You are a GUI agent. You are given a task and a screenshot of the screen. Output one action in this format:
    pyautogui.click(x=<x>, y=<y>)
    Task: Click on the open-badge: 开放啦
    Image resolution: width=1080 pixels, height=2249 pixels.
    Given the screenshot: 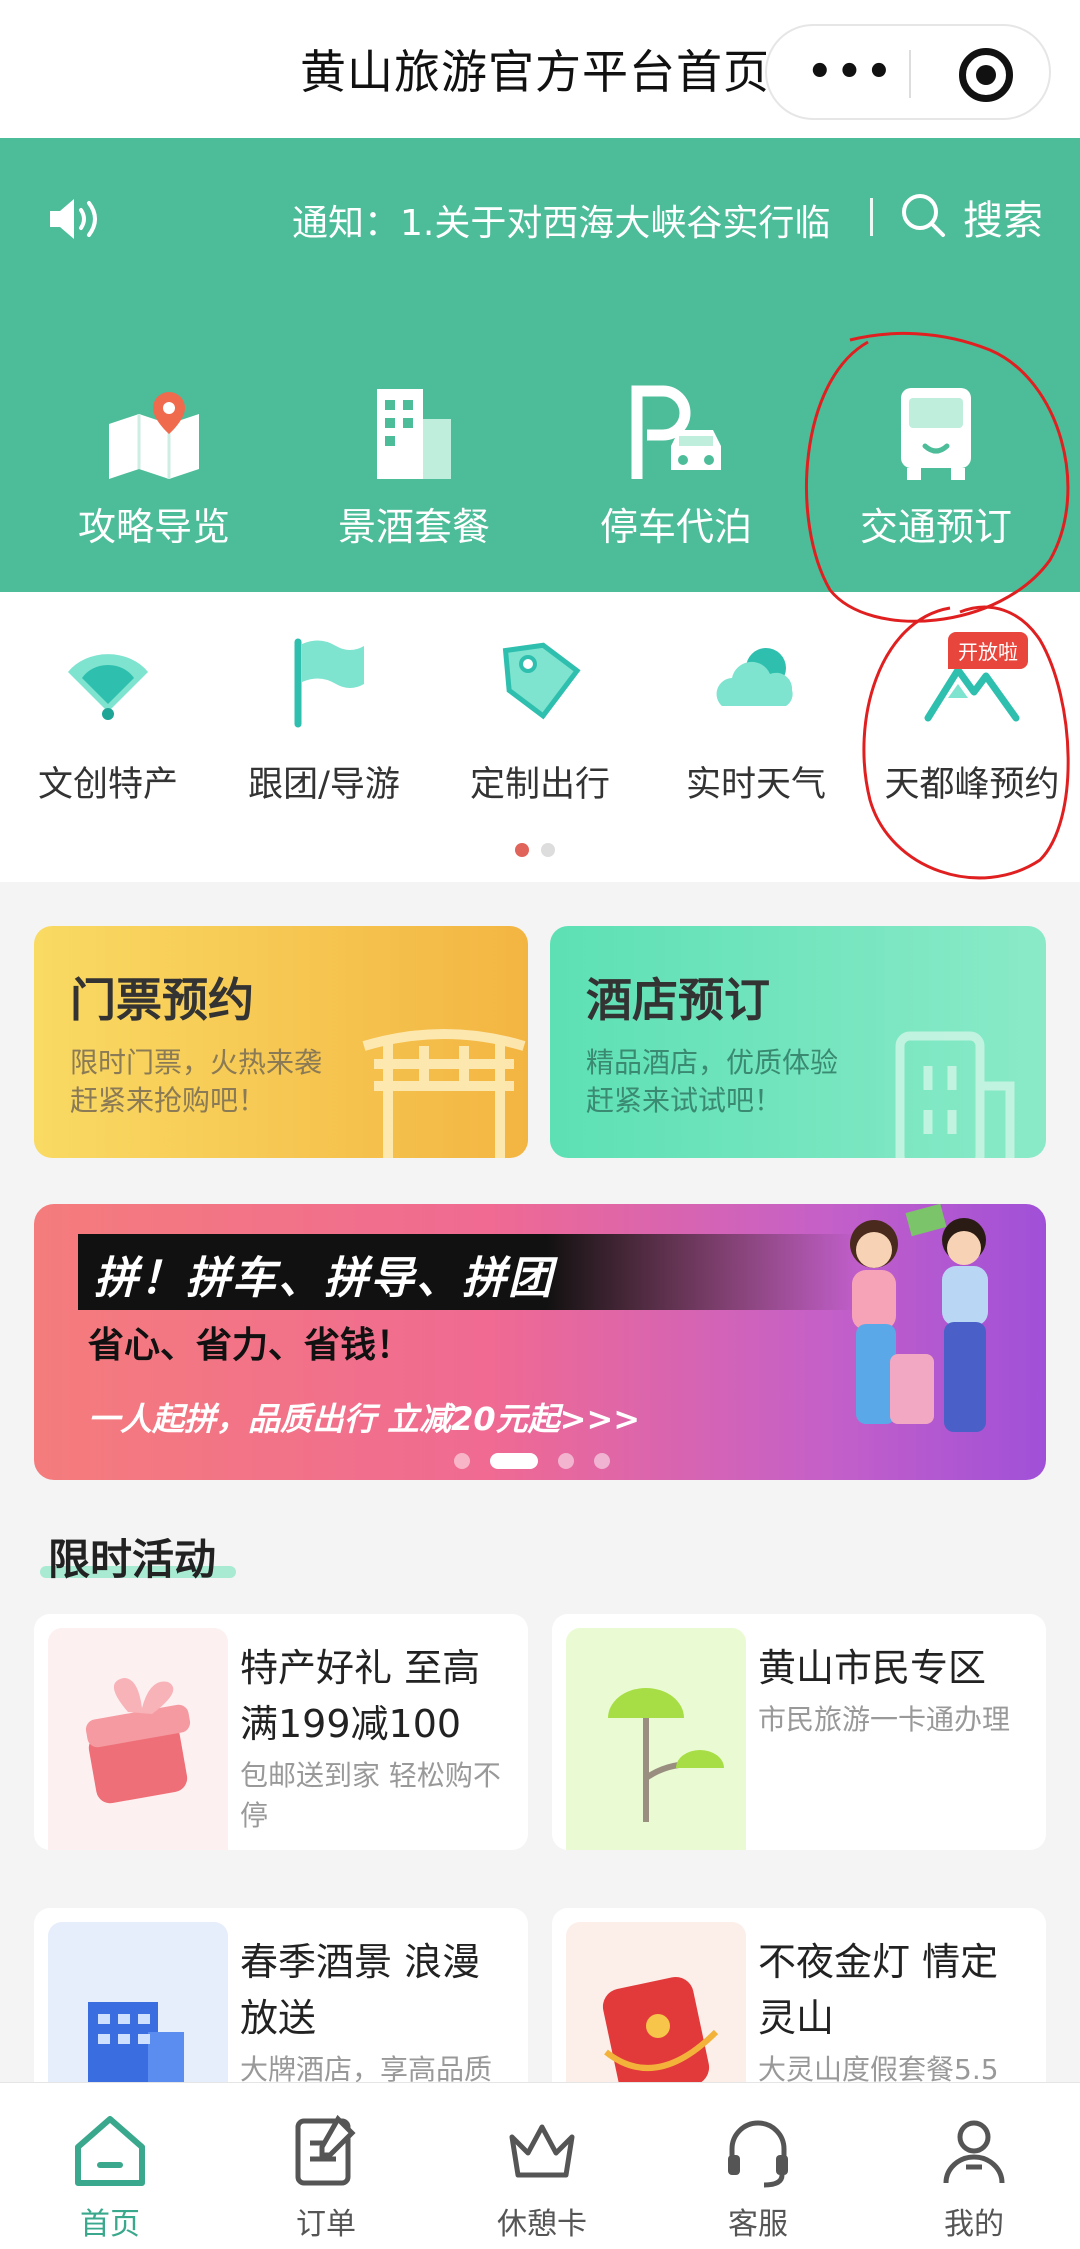 What is the action you would take?
    pyautogui.click(x=988, y=650)
    